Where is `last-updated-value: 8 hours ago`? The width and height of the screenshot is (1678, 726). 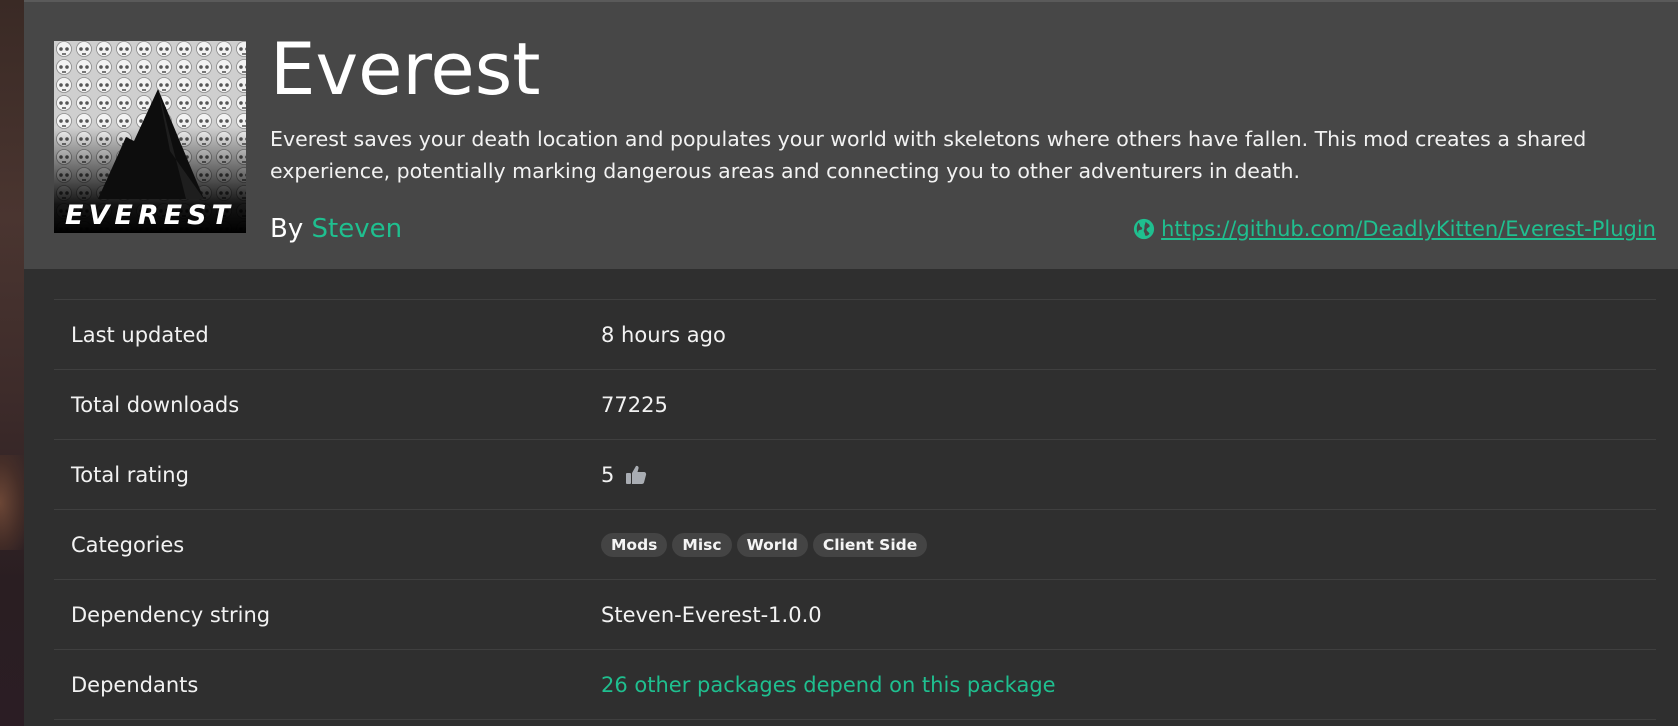 last-updated-value: 8 hours ago is located at coordinates (663, 335).